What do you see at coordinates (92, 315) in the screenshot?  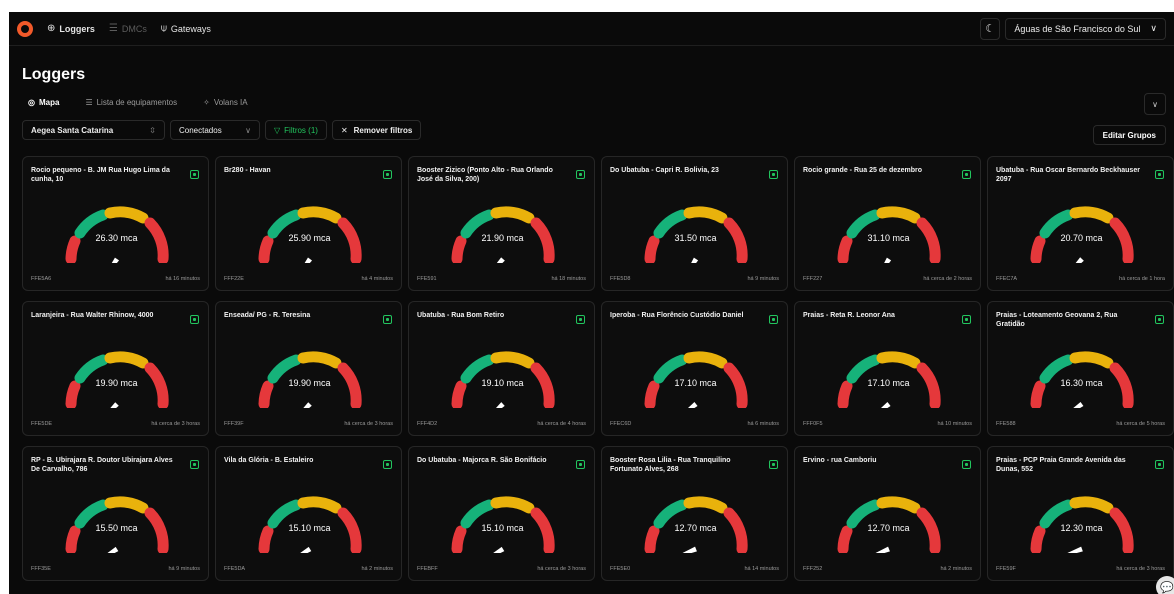 I see `logger-title: Laranjeira - Rua Walter Rhinow, 4000` at bounding box center [92, 315].